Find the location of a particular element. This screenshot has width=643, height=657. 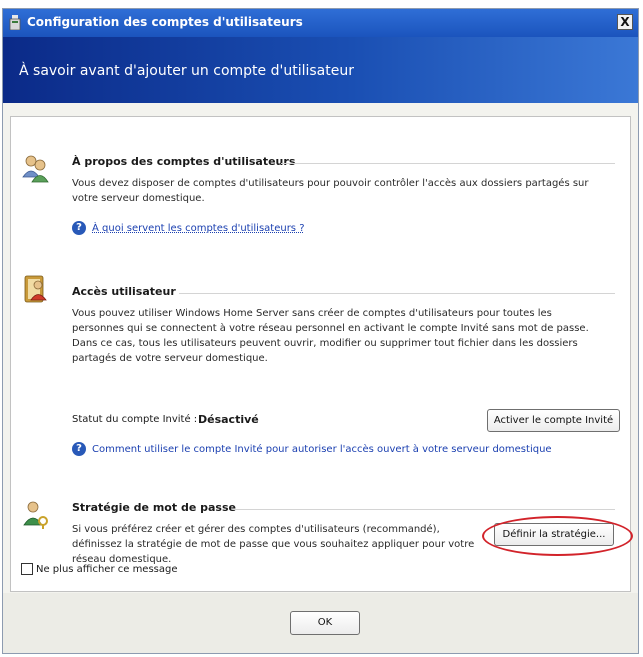

users-icon is located at coordinates (35, 169).